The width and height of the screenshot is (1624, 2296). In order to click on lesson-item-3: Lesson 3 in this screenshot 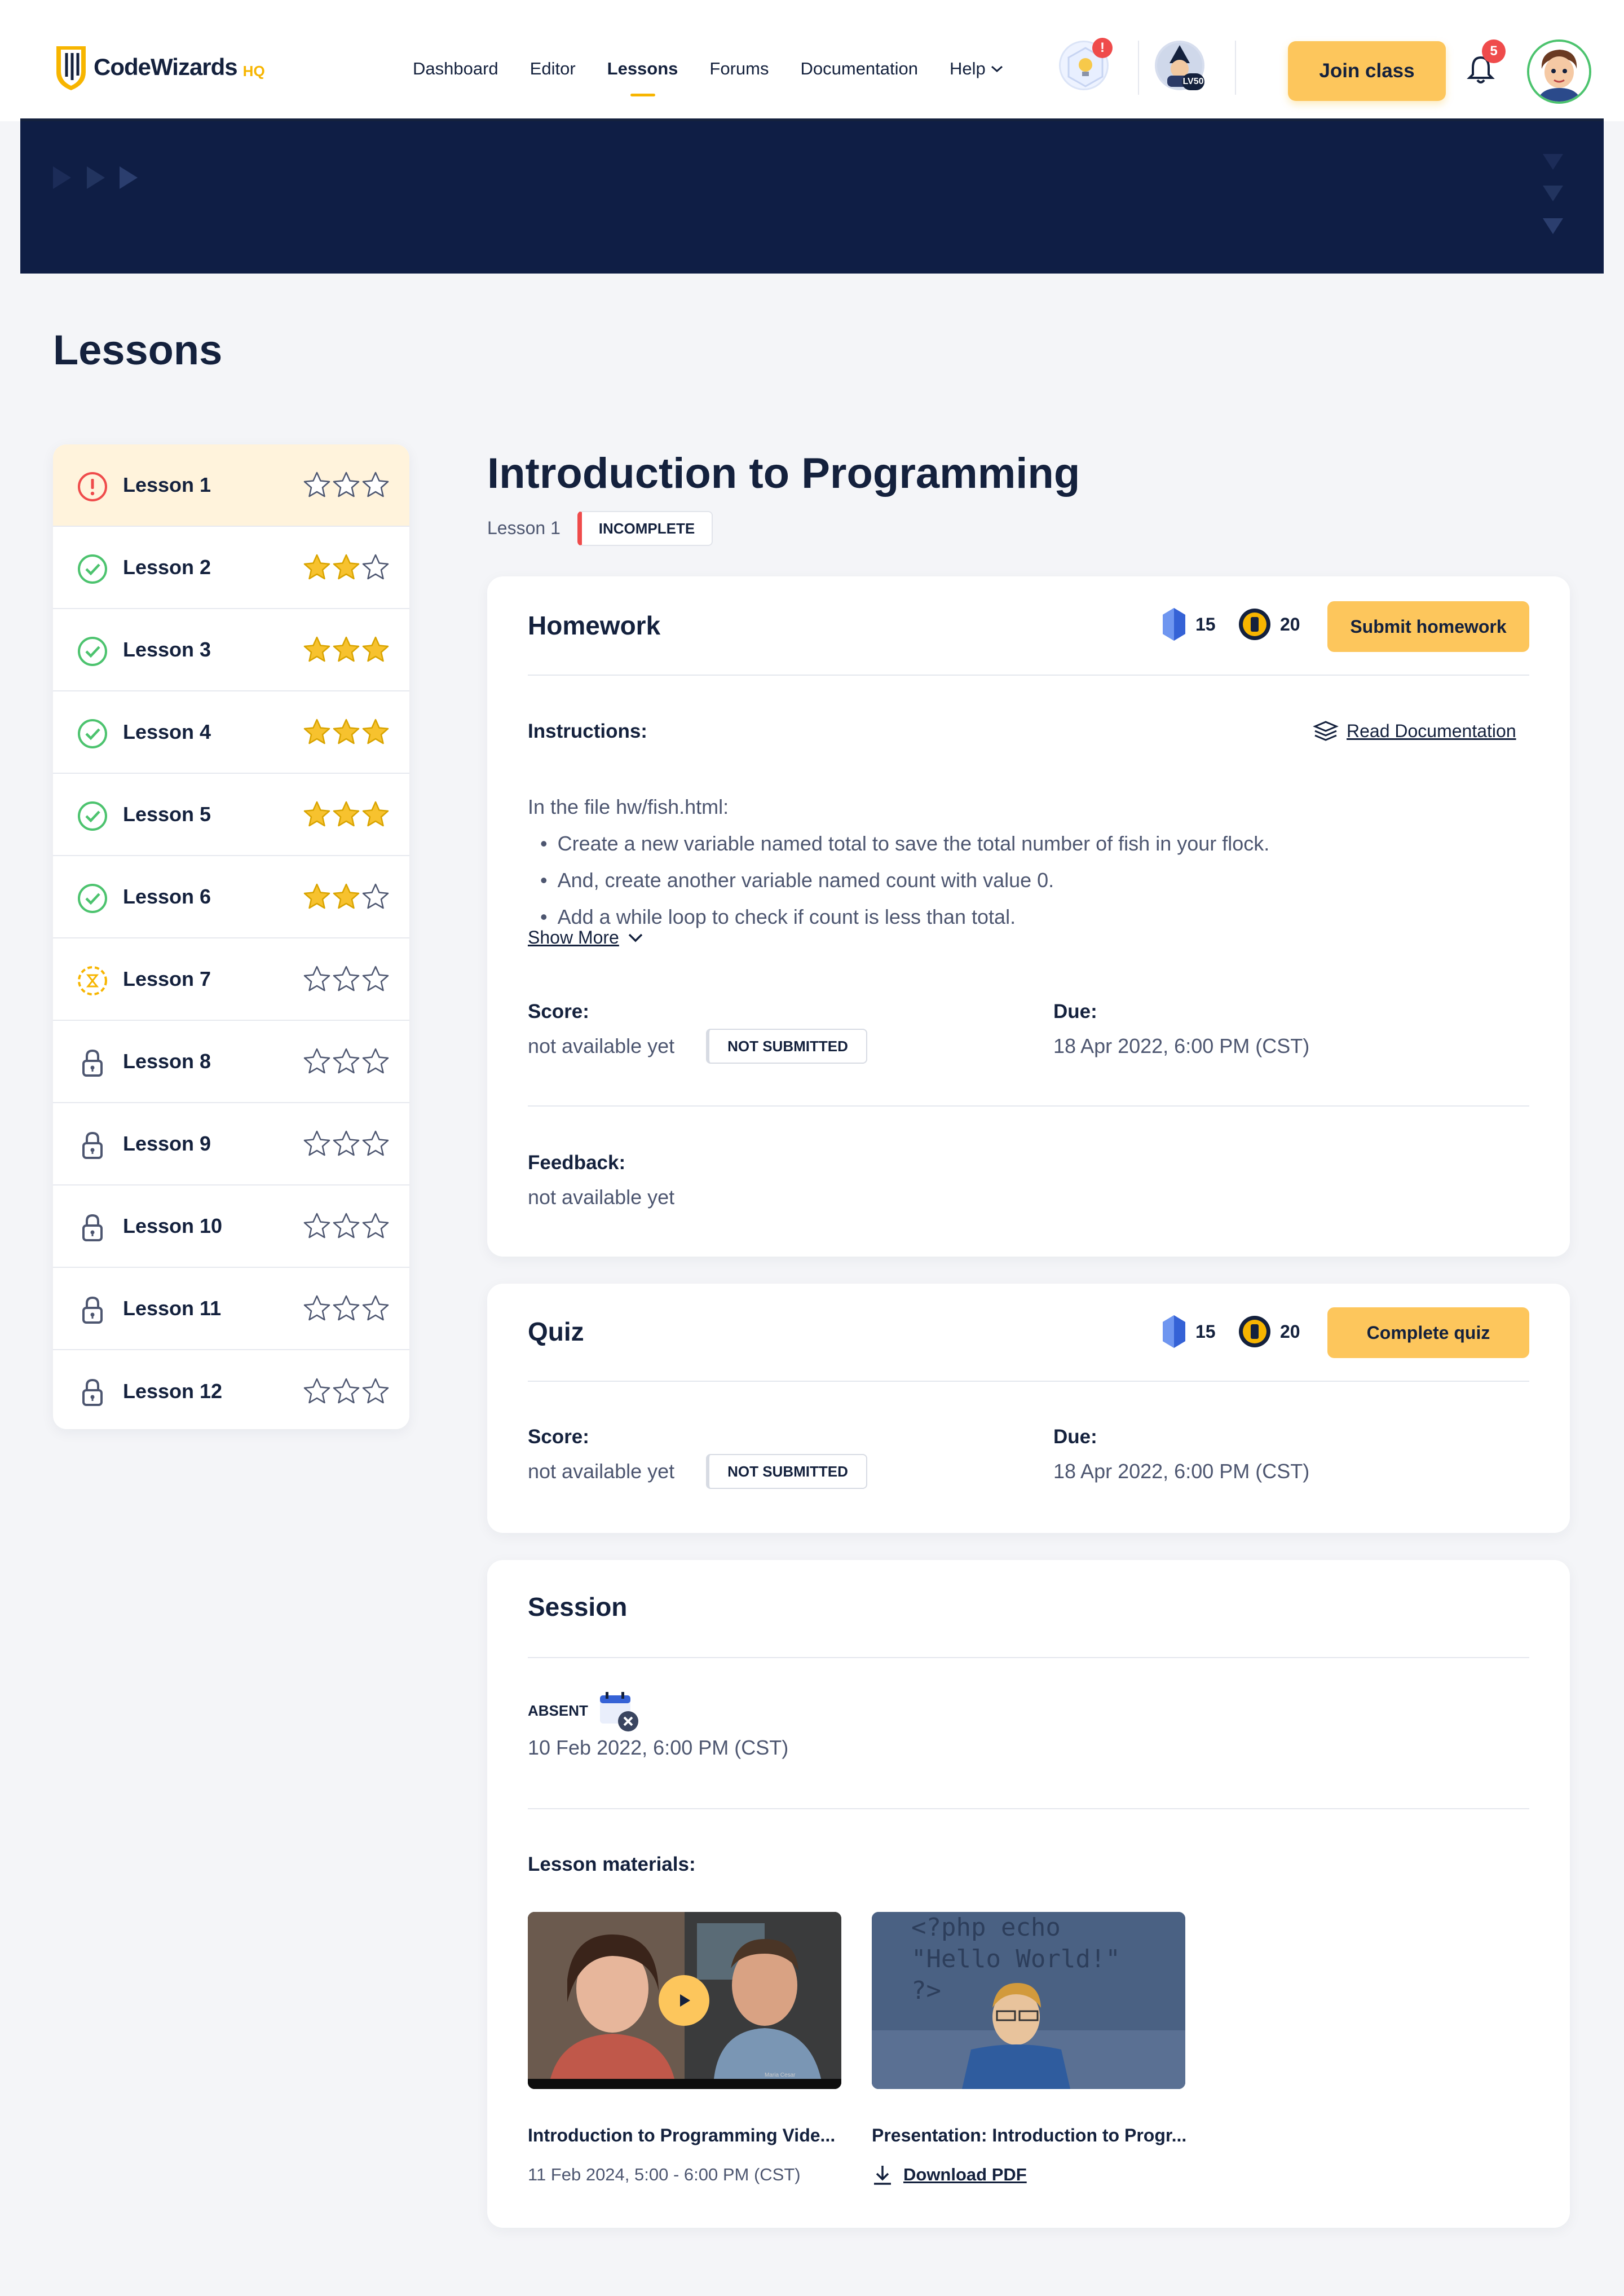, I will do `click(231, 650)`.